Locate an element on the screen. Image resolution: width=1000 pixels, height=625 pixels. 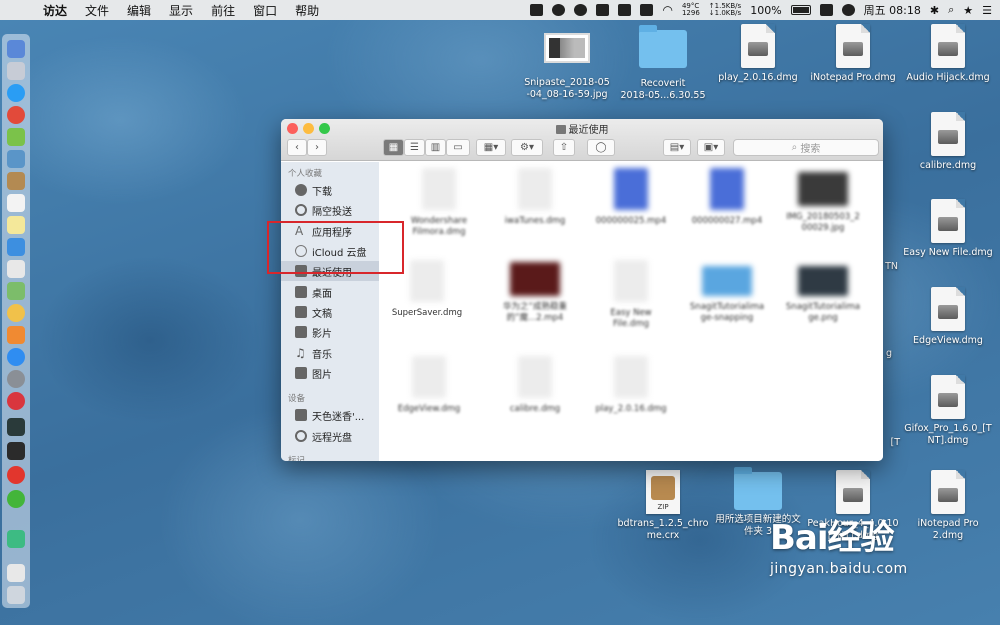
extension-button: ▤▾ is located at coordinates (677, 147).